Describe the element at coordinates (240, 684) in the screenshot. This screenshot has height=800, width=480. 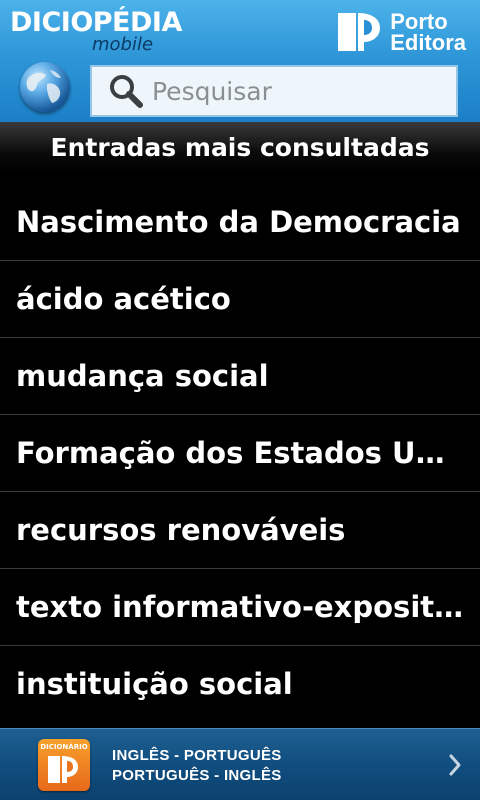
I see `list-item: instituição social` at that location.